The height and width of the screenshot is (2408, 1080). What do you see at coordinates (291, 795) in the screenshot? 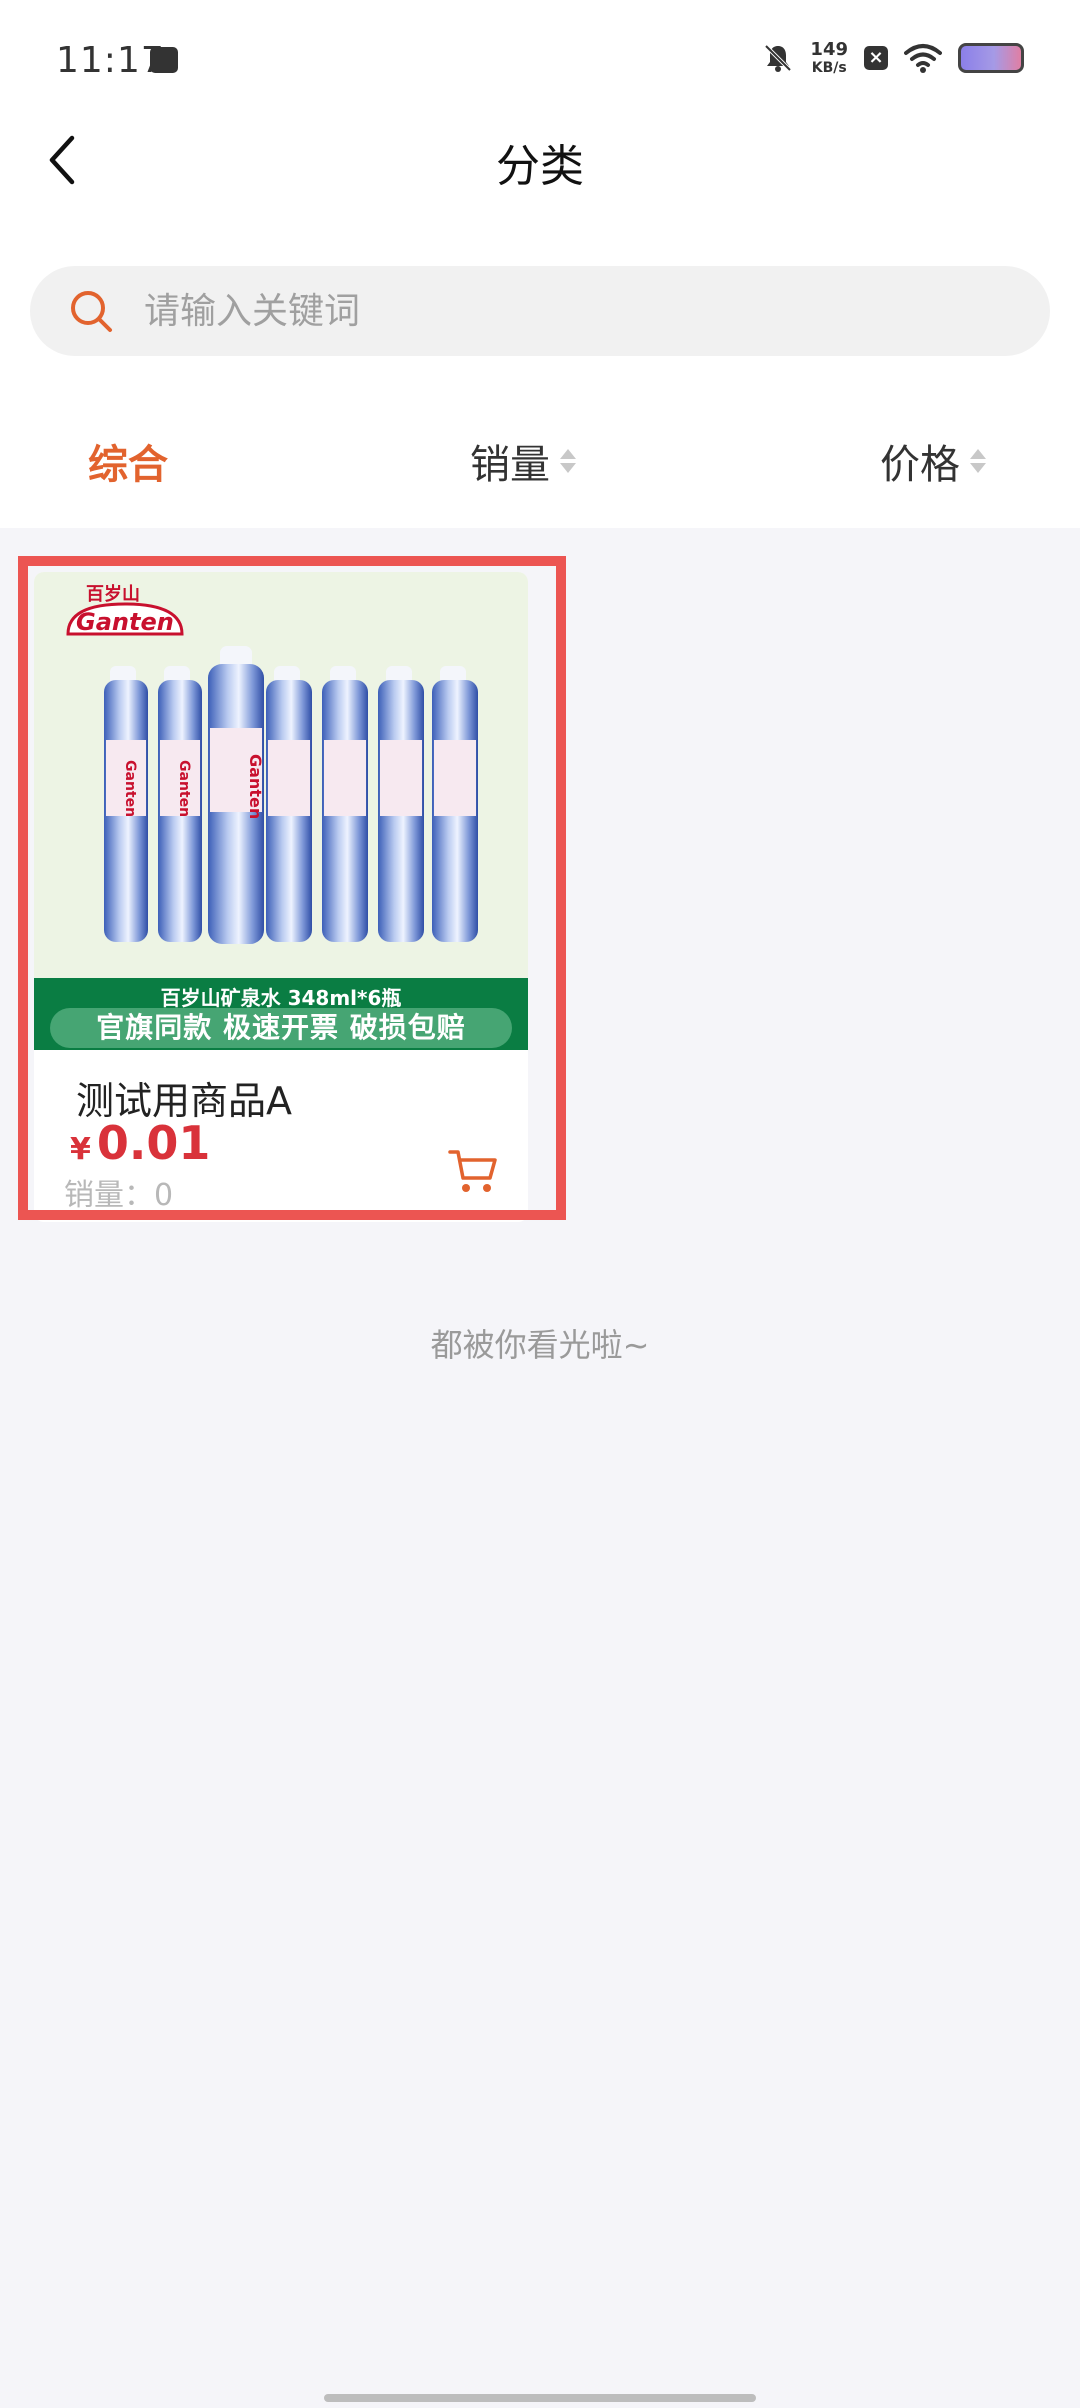
I see `bottles-illustration: Ganten Ganten Ganten` at bounding box center [291, 795].